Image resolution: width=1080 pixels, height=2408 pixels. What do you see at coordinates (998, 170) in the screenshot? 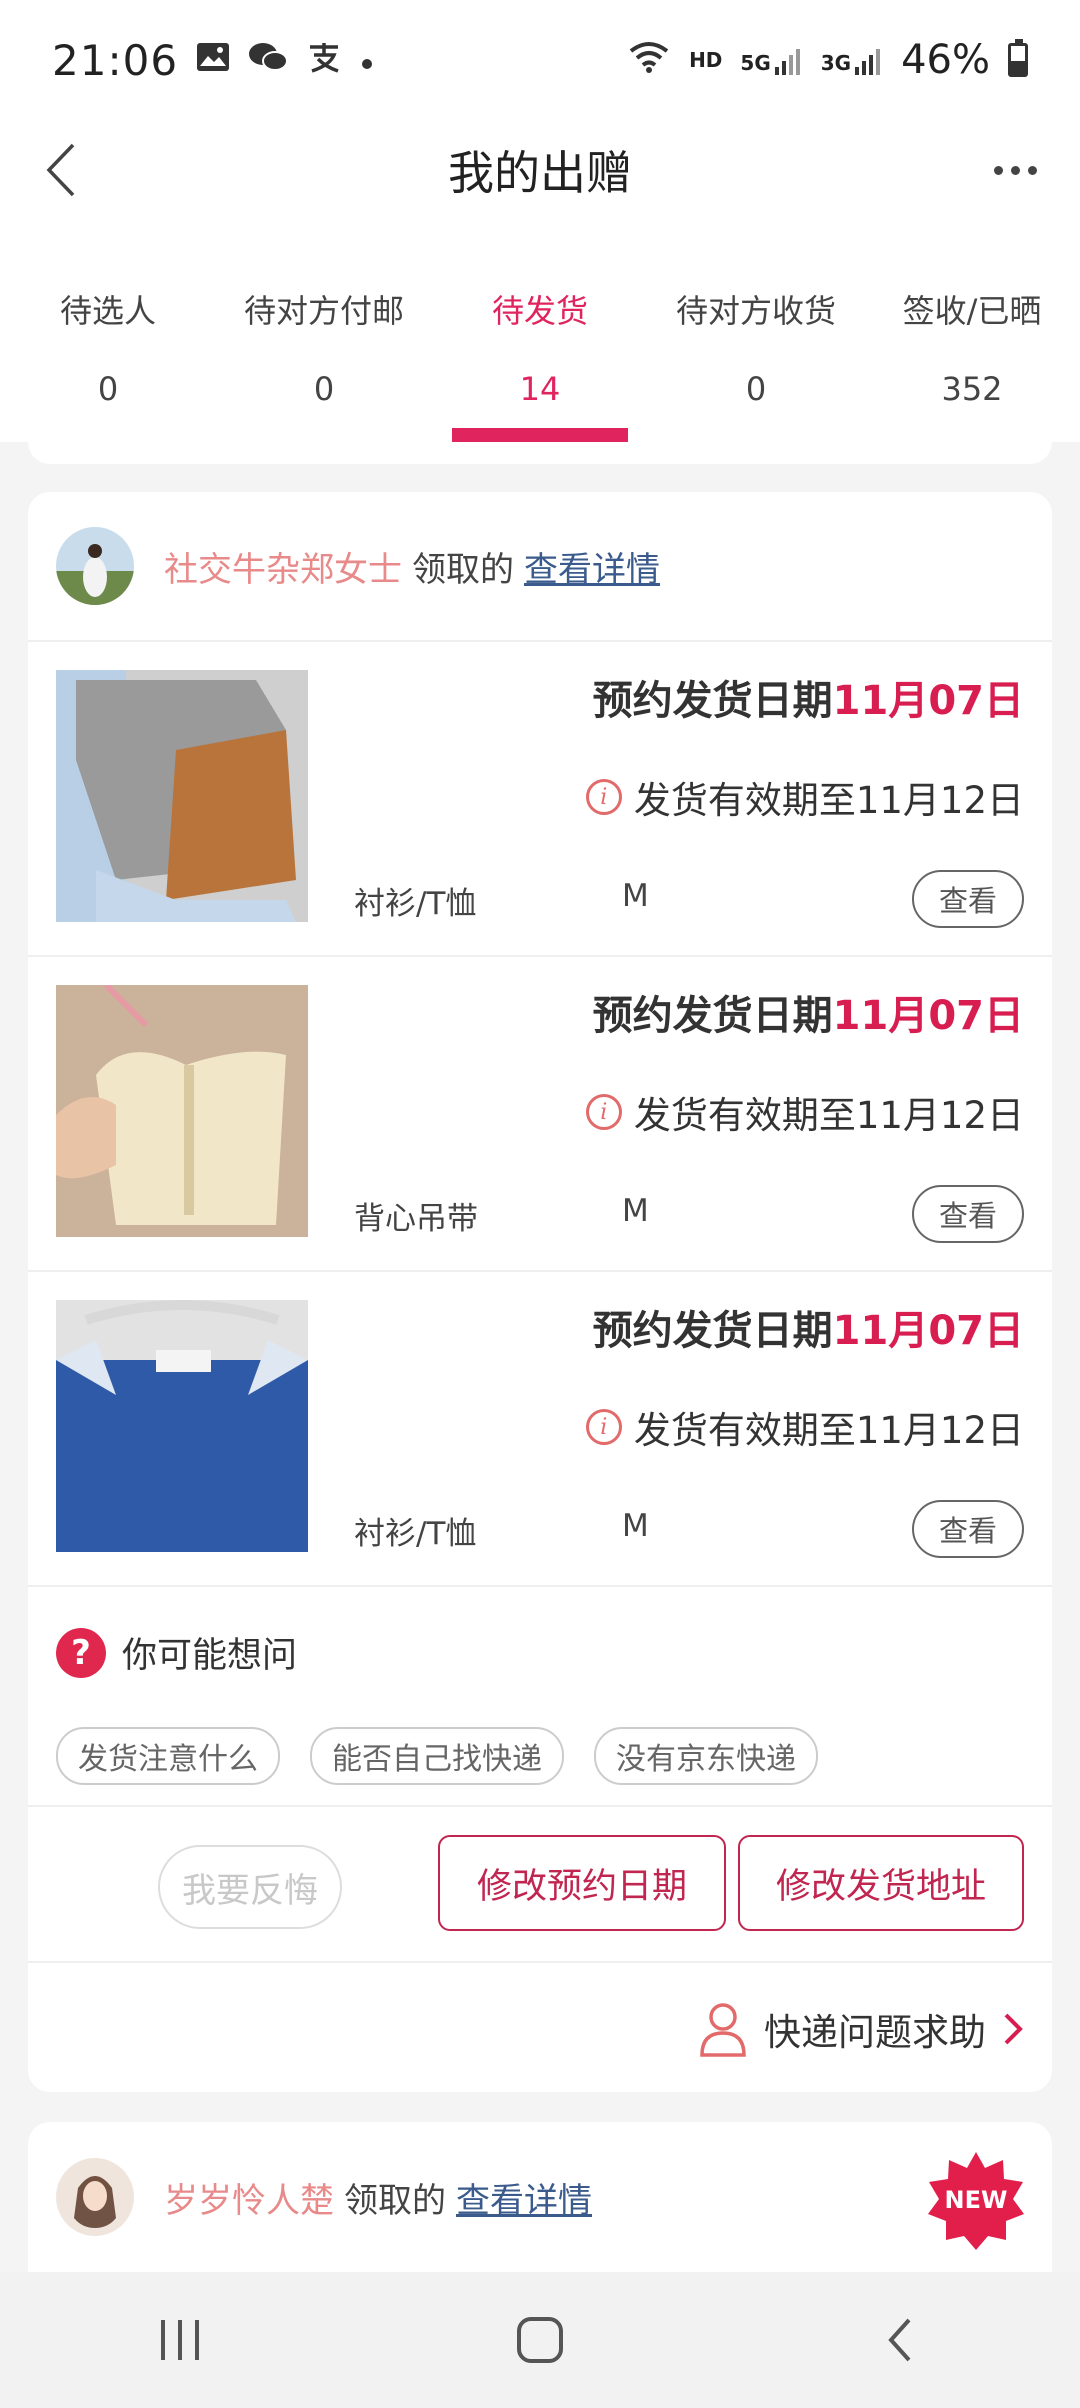
I see `more-dots-icon` at bounding box center [998, 170].